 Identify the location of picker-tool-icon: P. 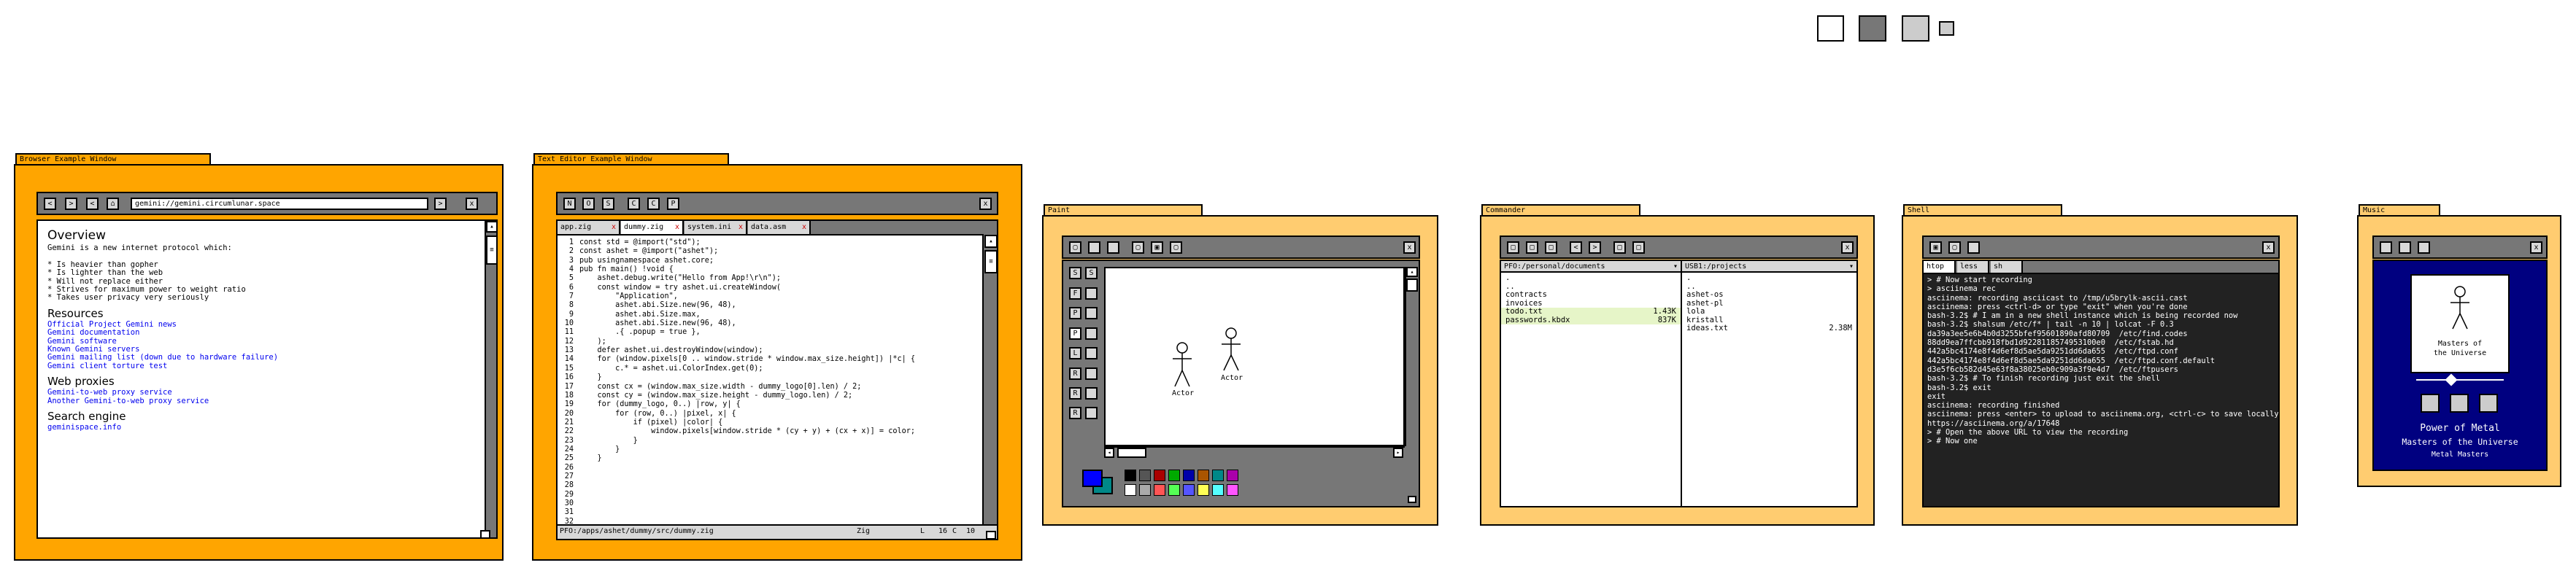
(1075, 333).